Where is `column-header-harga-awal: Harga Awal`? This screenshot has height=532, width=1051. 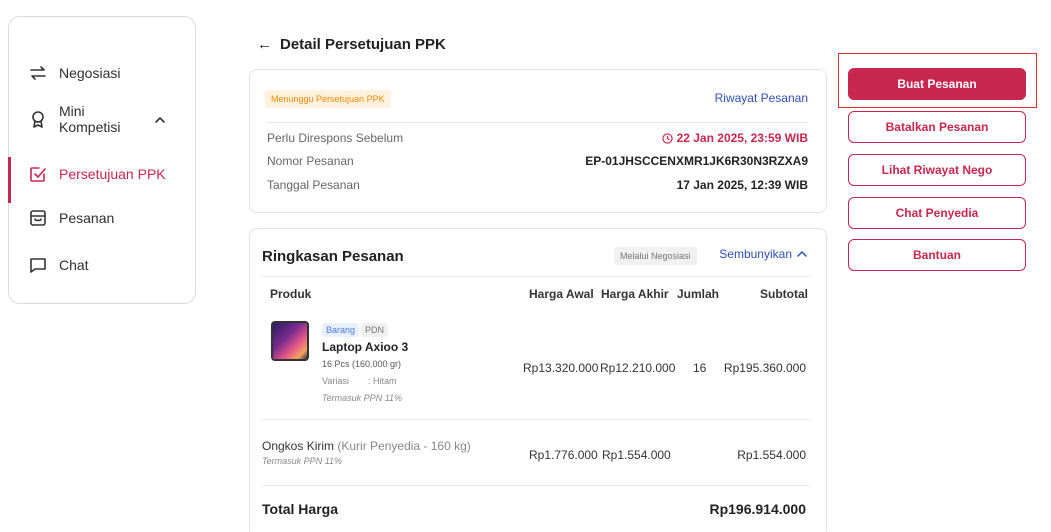 column-header-harga-awal: Harga Awal is located at coordinates (561, 294).